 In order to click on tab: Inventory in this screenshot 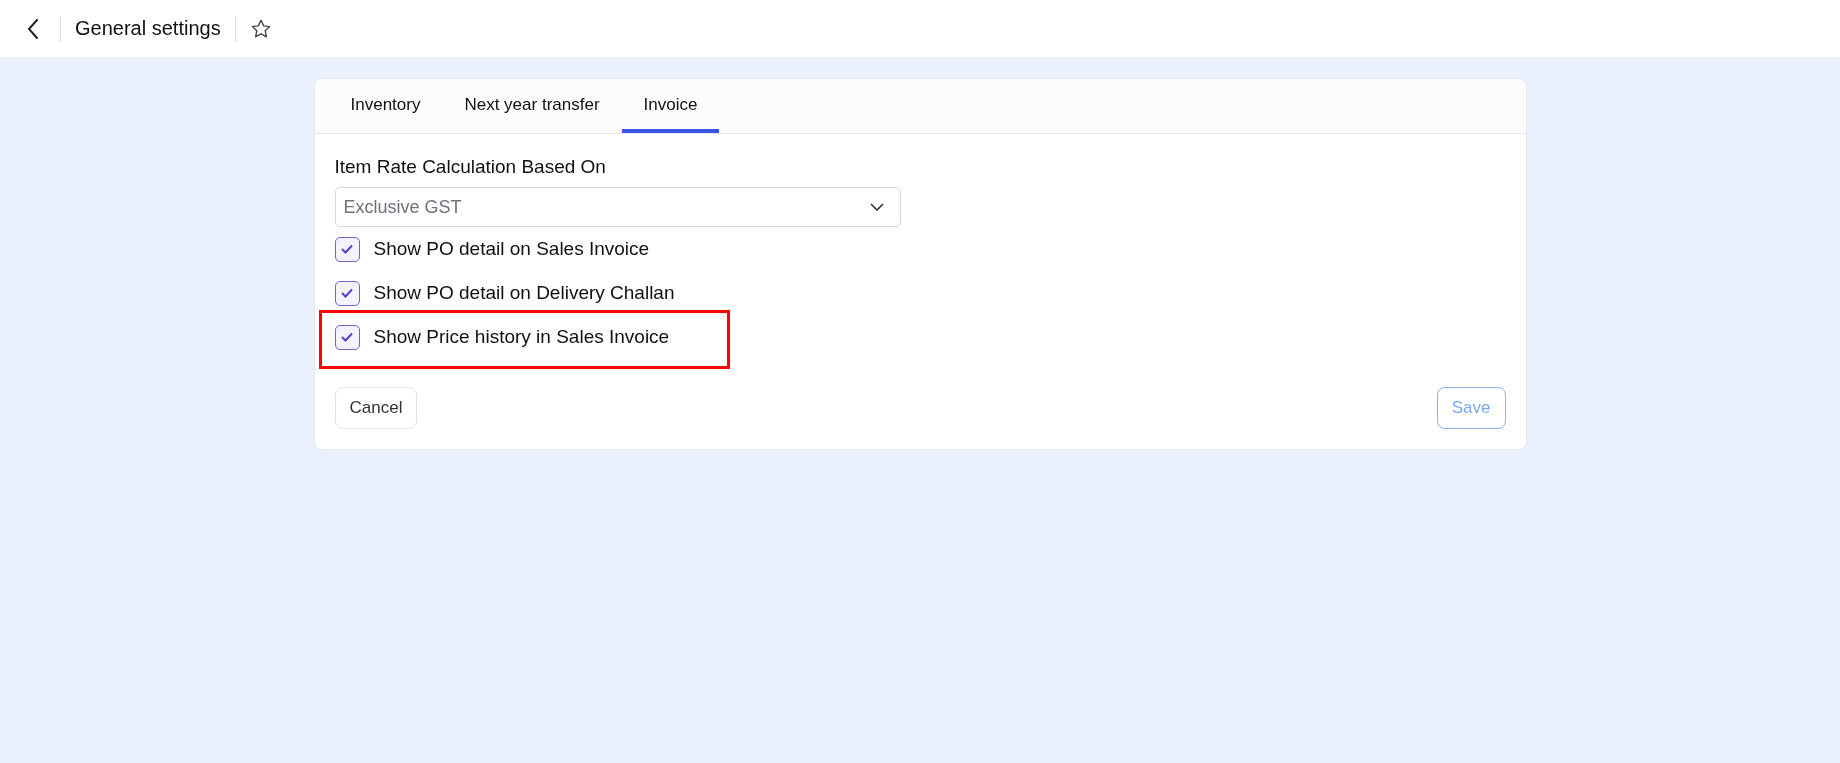, I will do `click(385, 106)`.